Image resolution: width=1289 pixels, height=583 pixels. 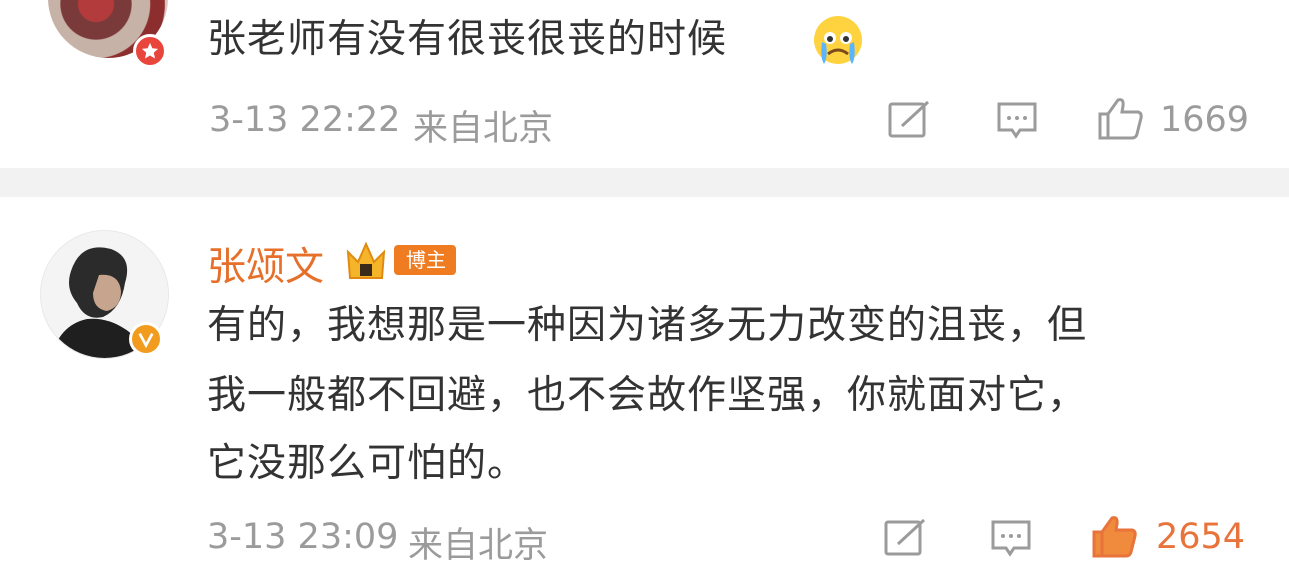 I want to click on comment-time: 3-13 22:22, so click(x=305, y=120).